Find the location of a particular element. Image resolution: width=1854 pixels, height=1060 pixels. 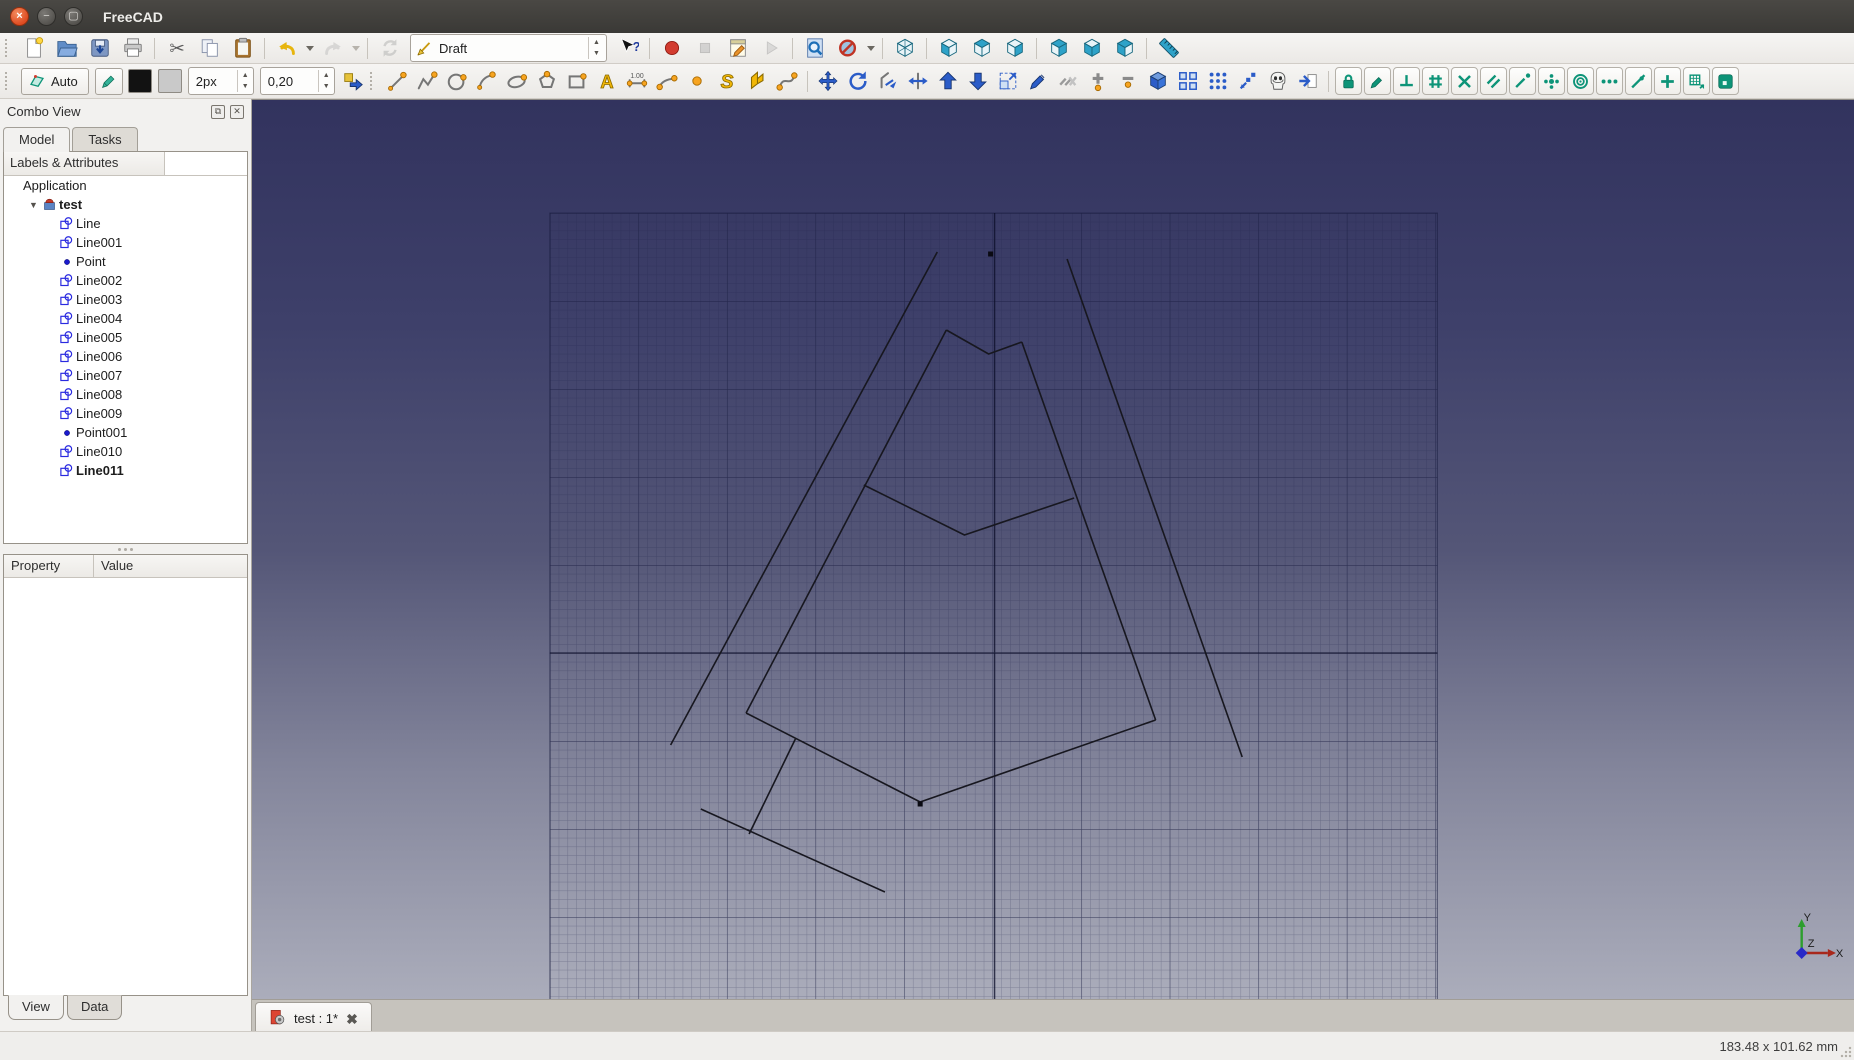

snap-working-plane-button is located at coordinates (1696, 81).